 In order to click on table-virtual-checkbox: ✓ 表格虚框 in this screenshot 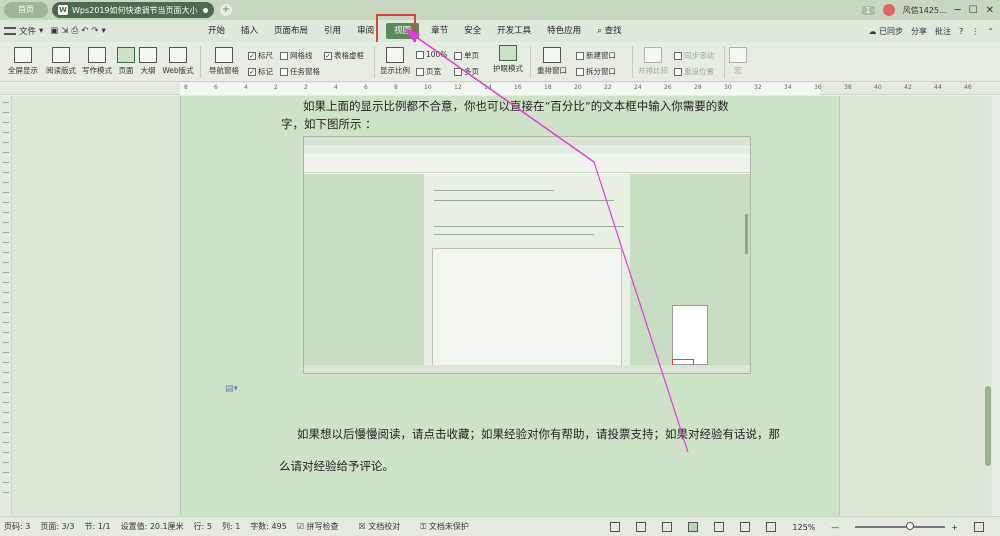, I will do `click(344, 55)`.